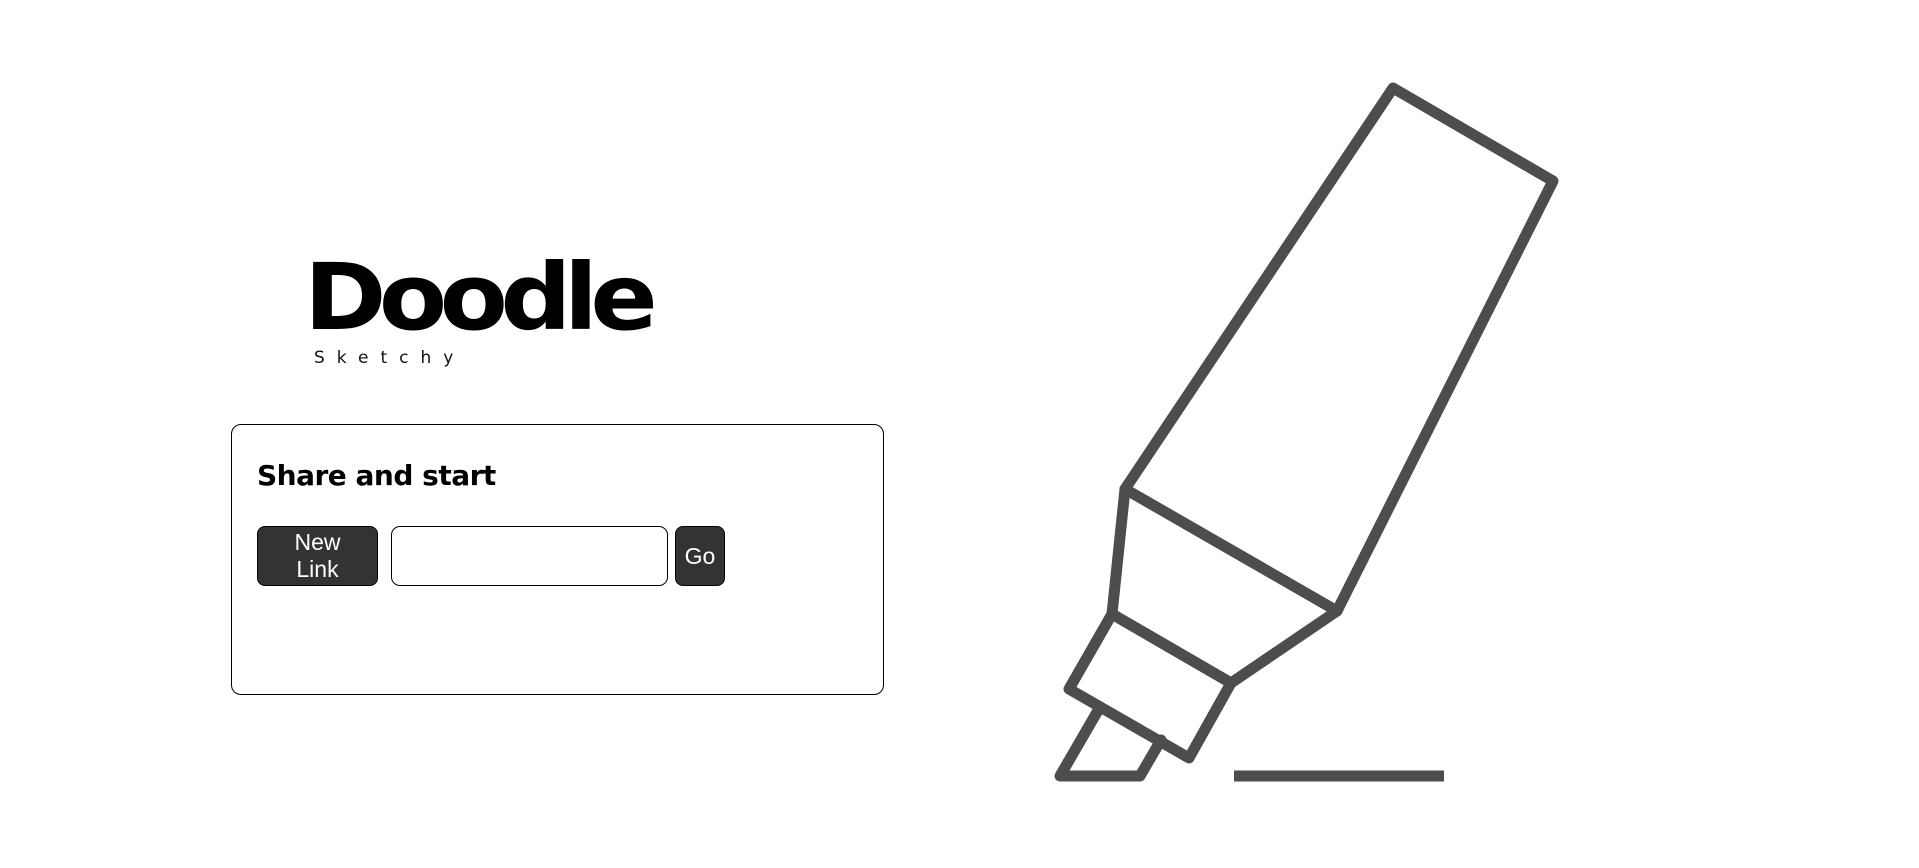 The width and height of the screenshot is (1919, 868). I want to click on link-input, so click(529, 556).